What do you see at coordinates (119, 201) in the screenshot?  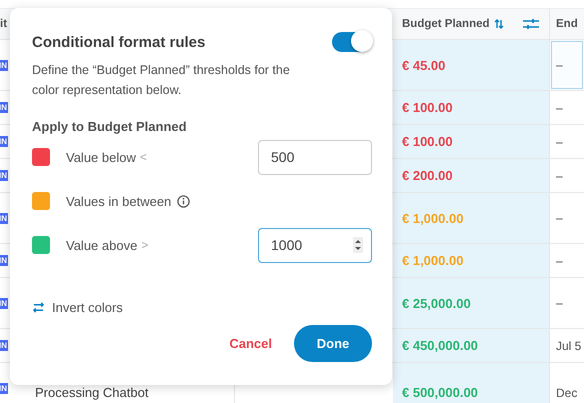 I see `rule-label: Values in between` at bounding box center [119, 201].